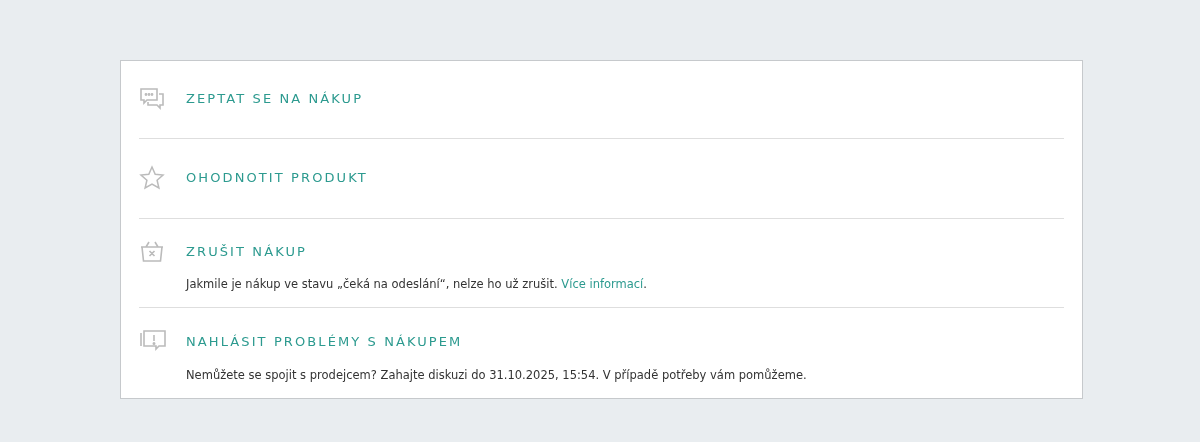  I want to click on action-link: OHODNOTIT PRODUKT, so click(625, 178).